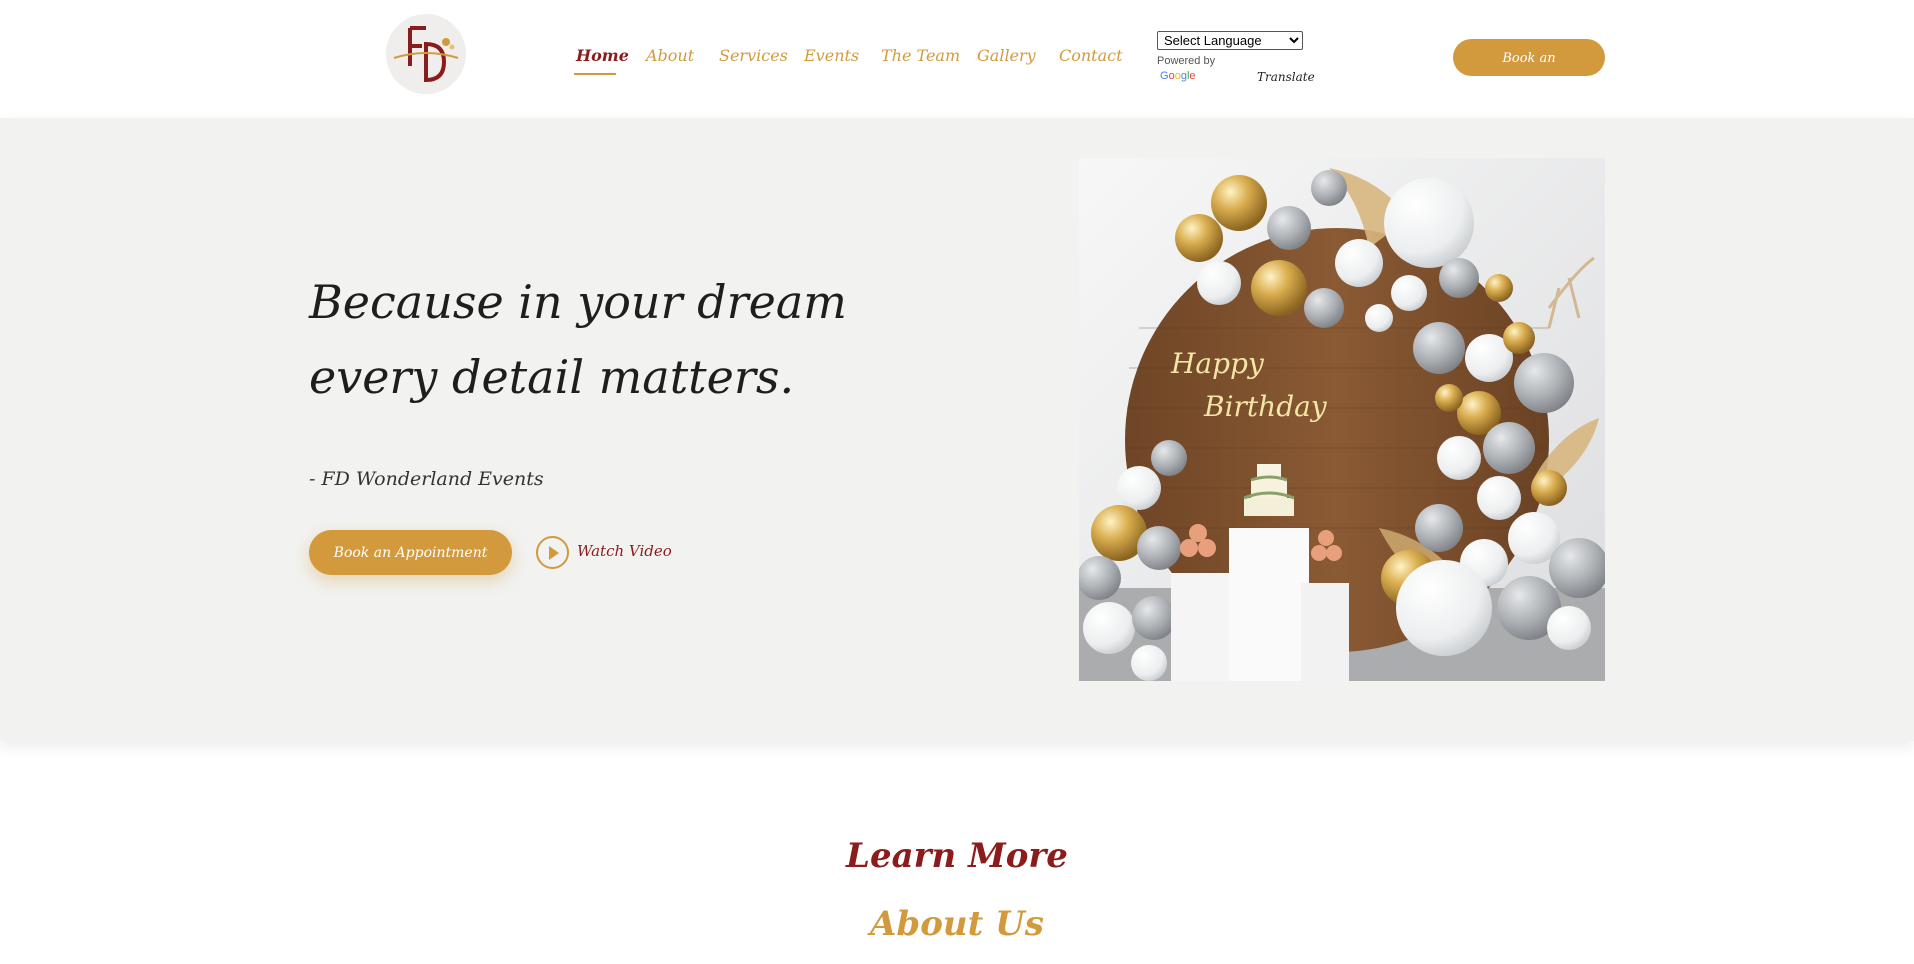  I want to click on site-logo, so click(426, 54).